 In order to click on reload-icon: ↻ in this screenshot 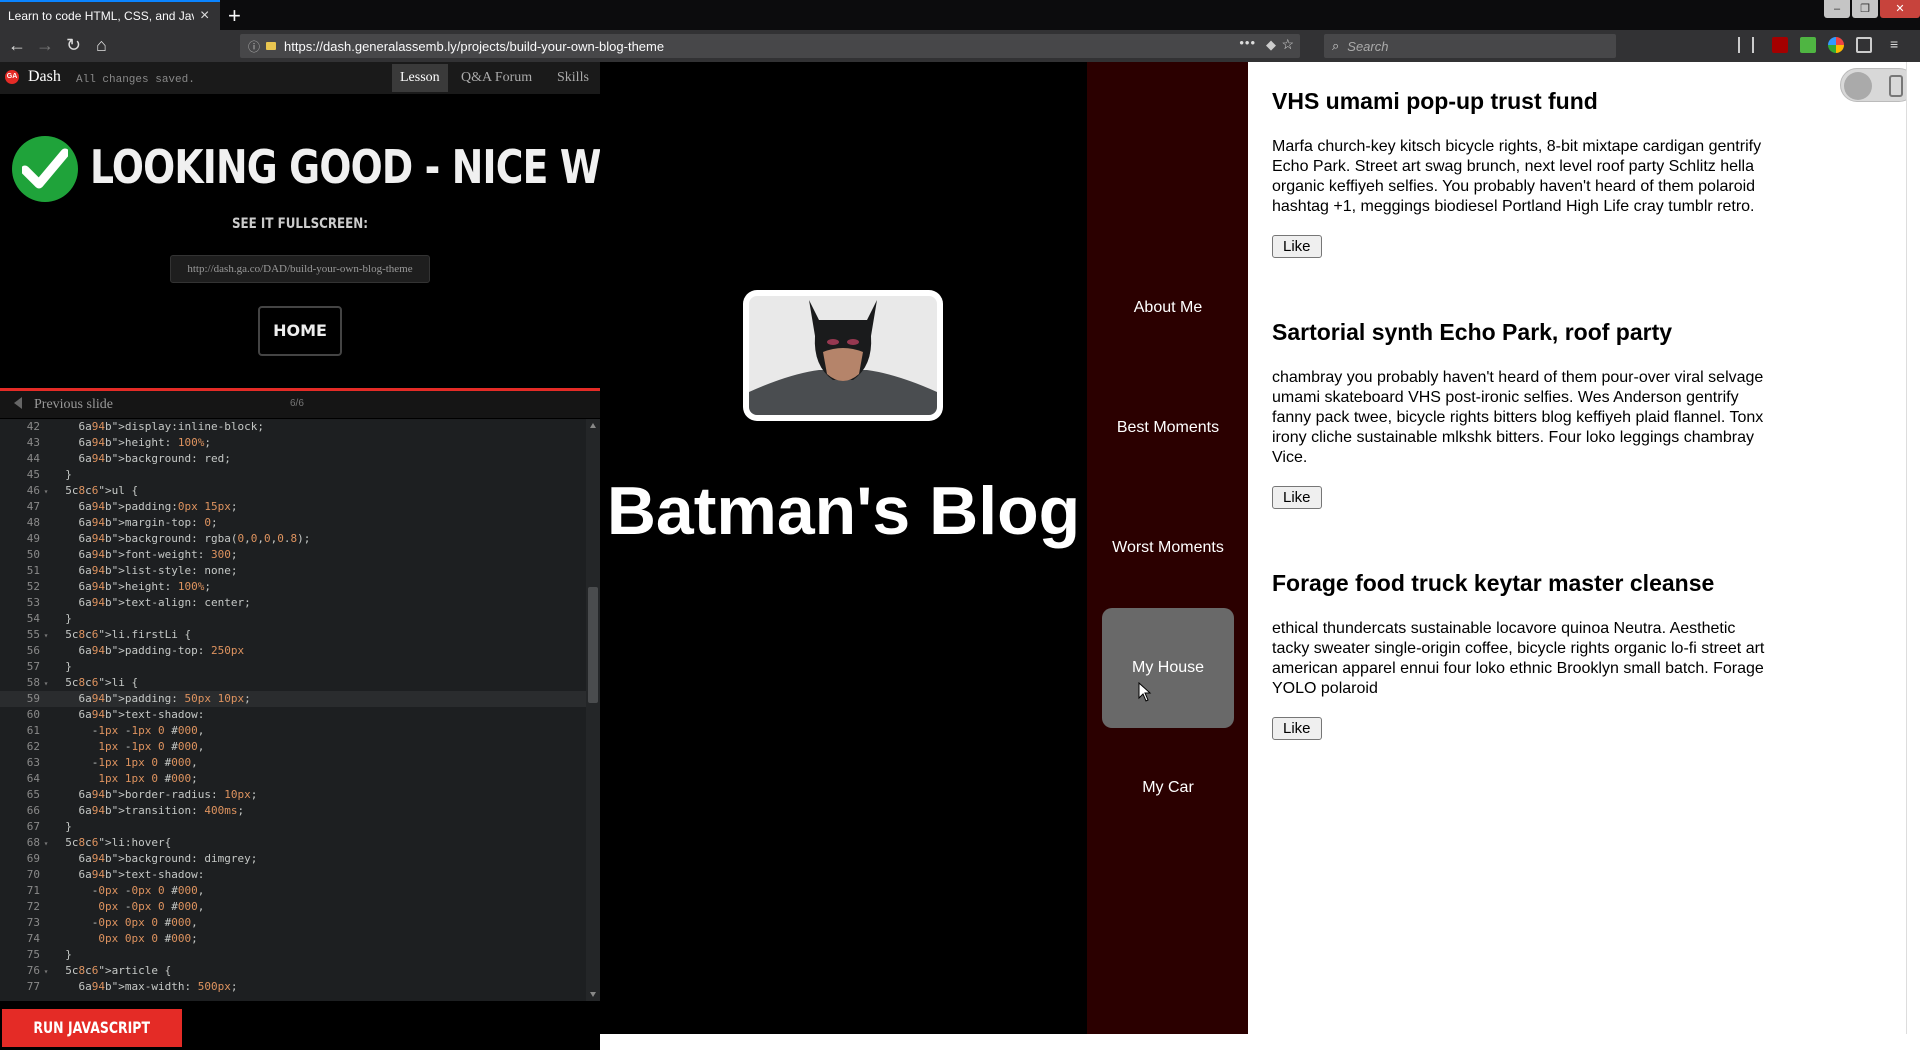, I will do `click(73, 45)`.